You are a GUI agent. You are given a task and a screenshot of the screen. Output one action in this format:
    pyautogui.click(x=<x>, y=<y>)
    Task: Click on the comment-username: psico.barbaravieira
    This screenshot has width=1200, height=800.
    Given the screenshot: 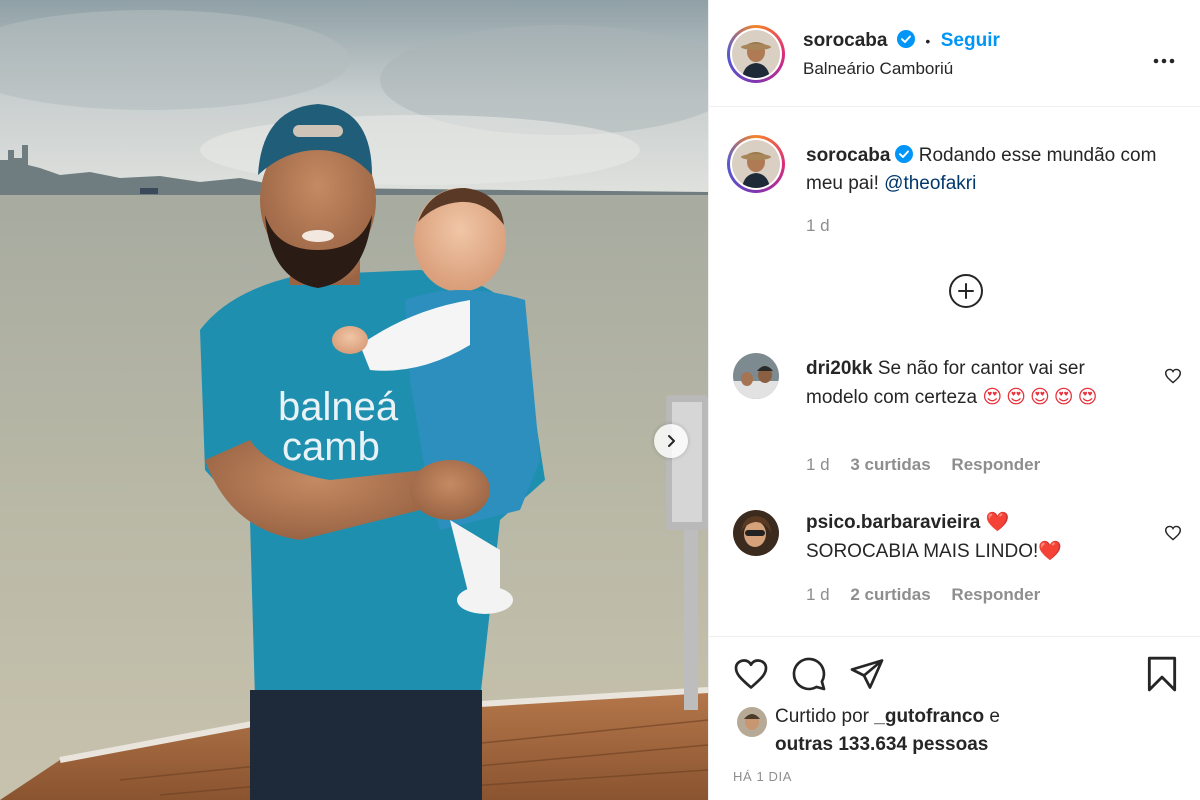 What is the action you would take?
    pyautogui.click(x=893, y=522)
    